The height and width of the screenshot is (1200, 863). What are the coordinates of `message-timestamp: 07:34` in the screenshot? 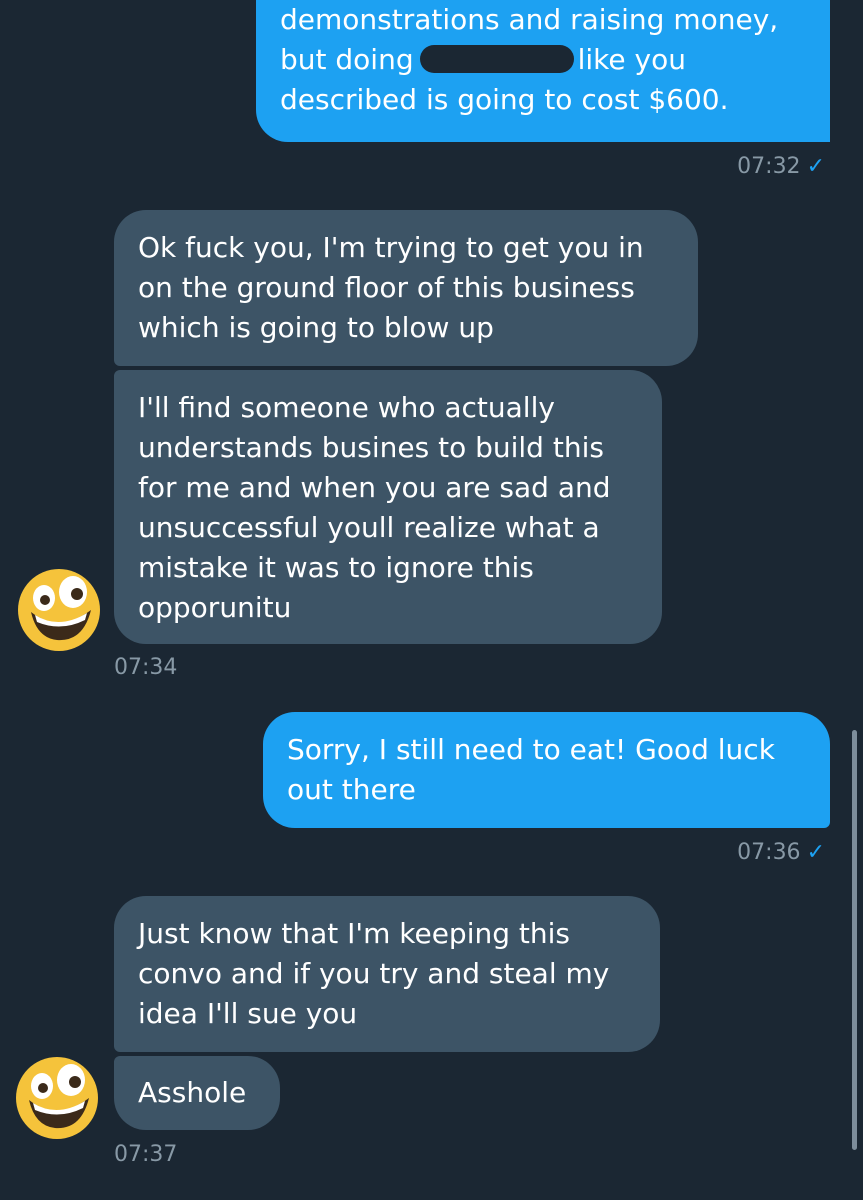 It's located at (145, 667).